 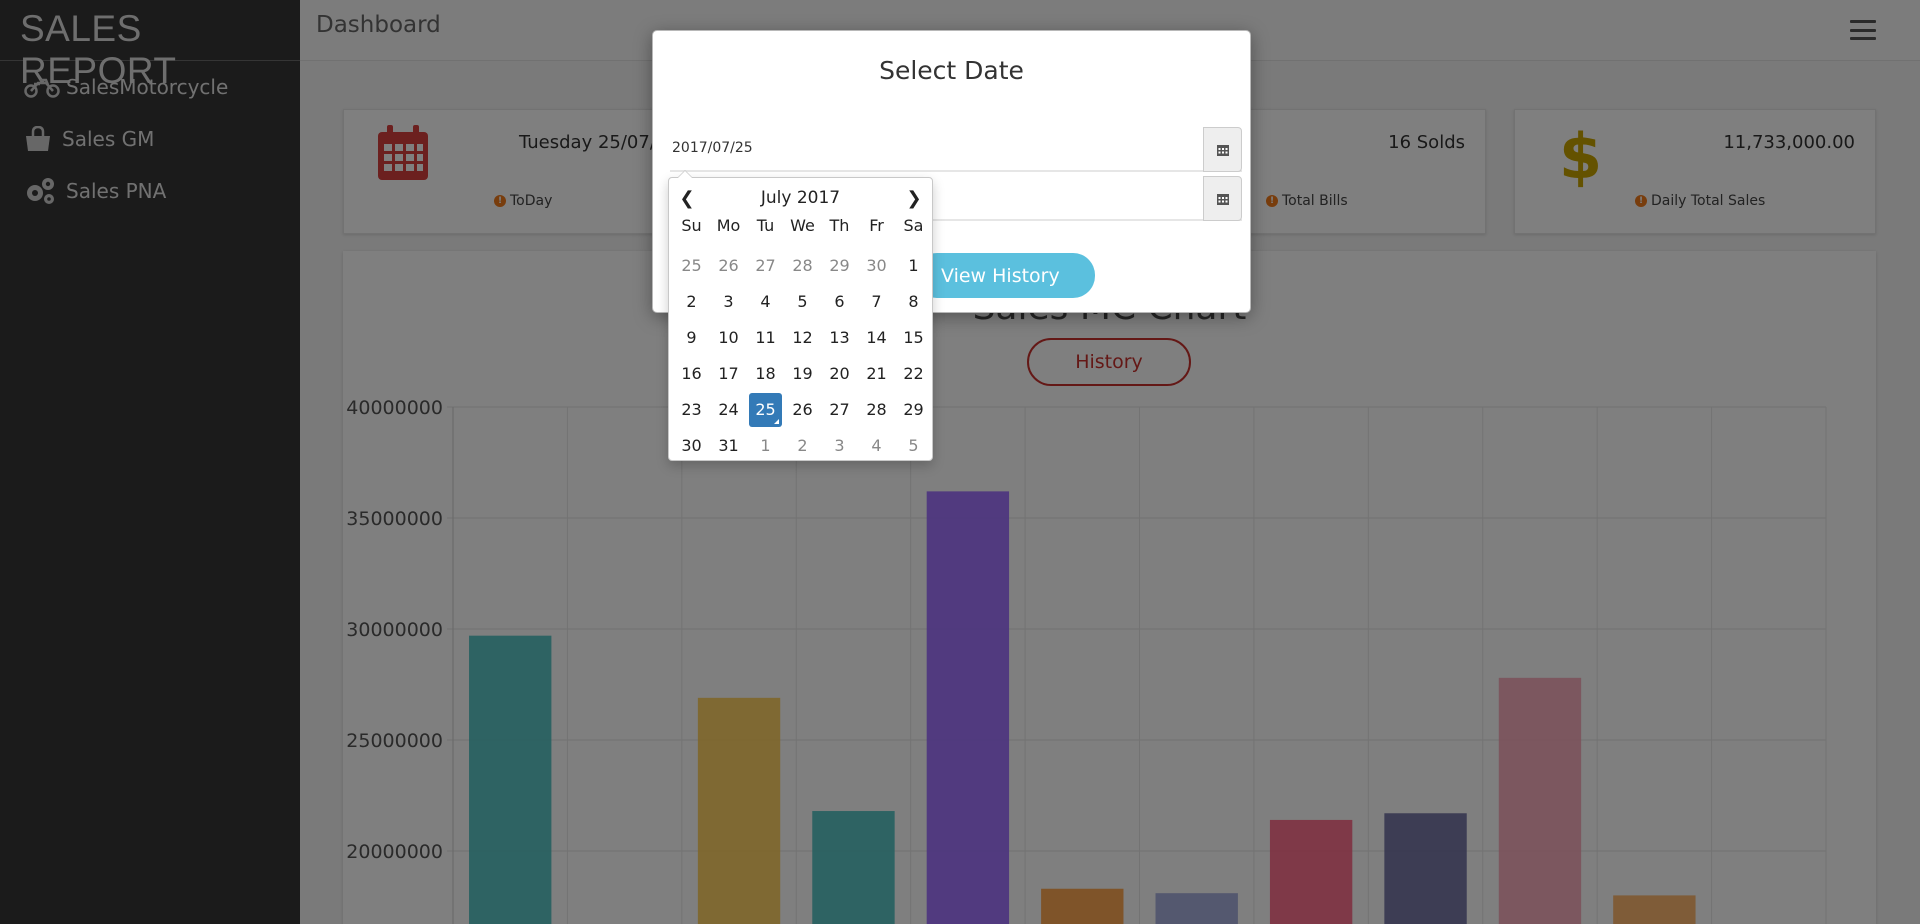 I want to click on weekday-header: Sa, so click(x=913, y=225).